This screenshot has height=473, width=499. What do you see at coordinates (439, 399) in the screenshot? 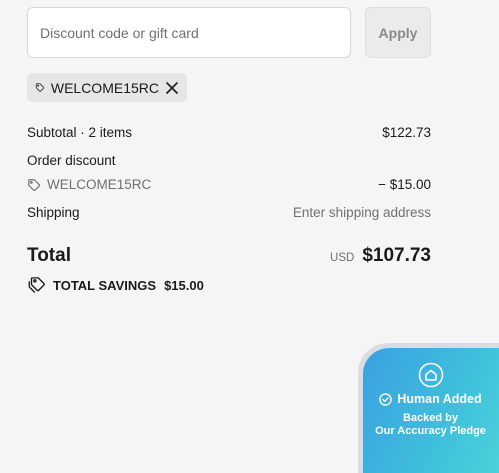
I see `badge-title: Human Added` at bounding box center [439, 399].